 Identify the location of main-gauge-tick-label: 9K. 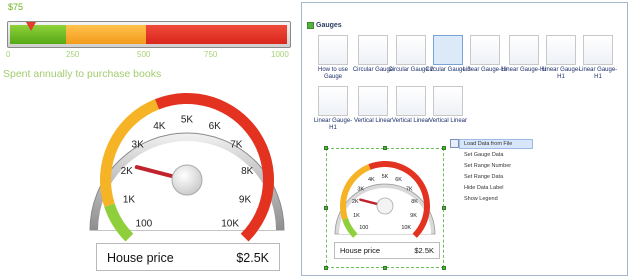
(245, 199).